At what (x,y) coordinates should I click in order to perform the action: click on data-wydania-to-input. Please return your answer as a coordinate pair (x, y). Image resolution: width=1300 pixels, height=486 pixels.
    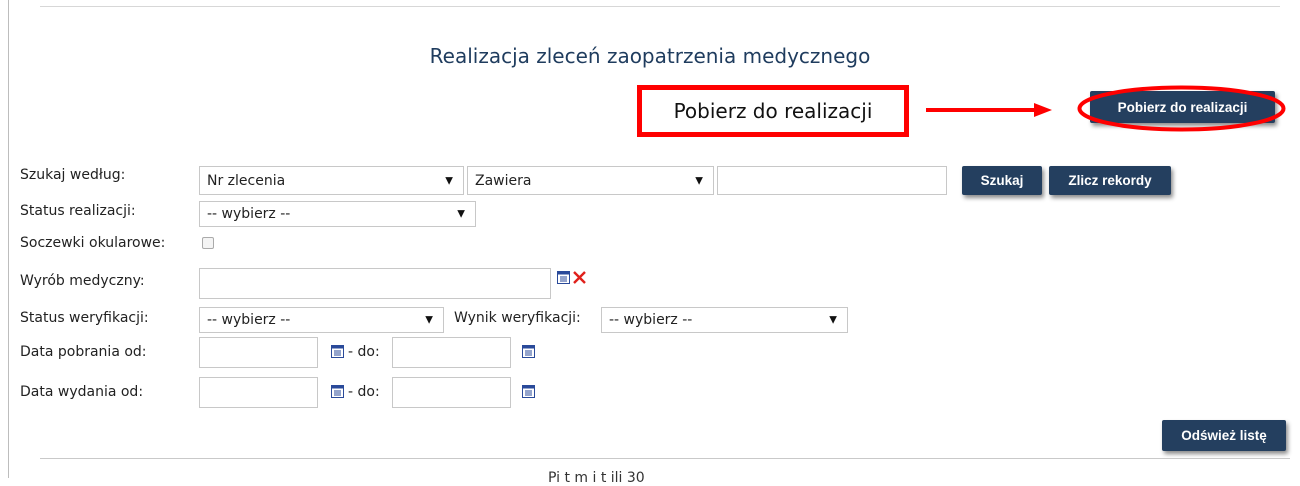
    Looking at the image, I should click on (451, 392).